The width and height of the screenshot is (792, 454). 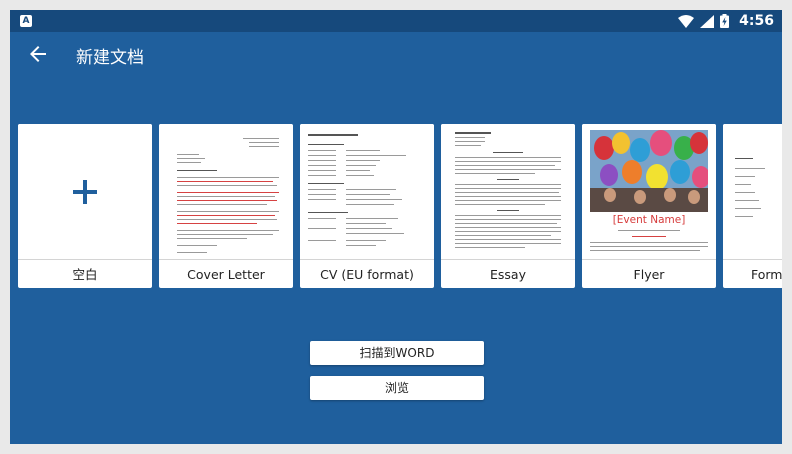 What do you see at coordinates (766, 274) in the screenshot?
I see `template-label: Forma` at bounding box center [766, 274].